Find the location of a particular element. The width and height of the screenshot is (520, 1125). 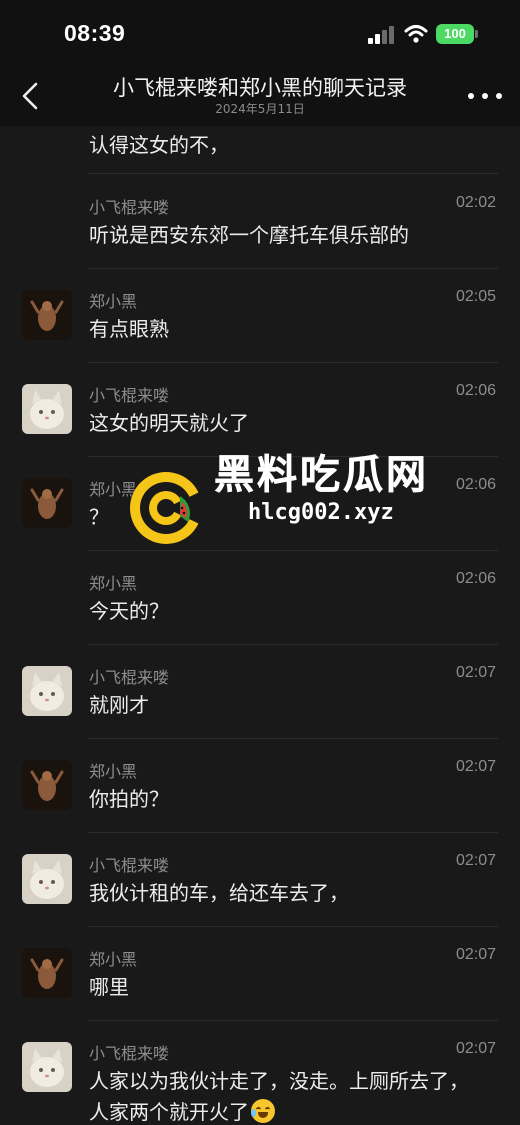

watermark: 黑料吃瓜网 hlcg002.xyz is located at coordinates (279, 500).